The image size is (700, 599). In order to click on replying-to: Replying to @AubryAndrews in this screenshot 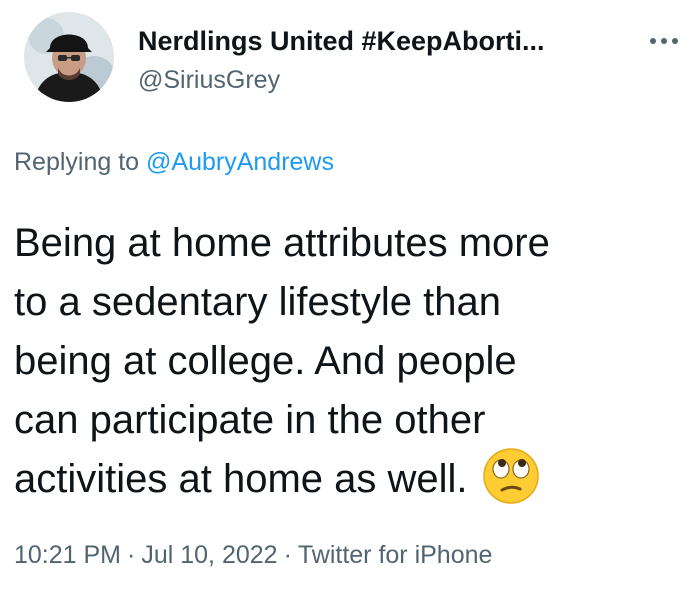, I will do `click(174, 162)`.